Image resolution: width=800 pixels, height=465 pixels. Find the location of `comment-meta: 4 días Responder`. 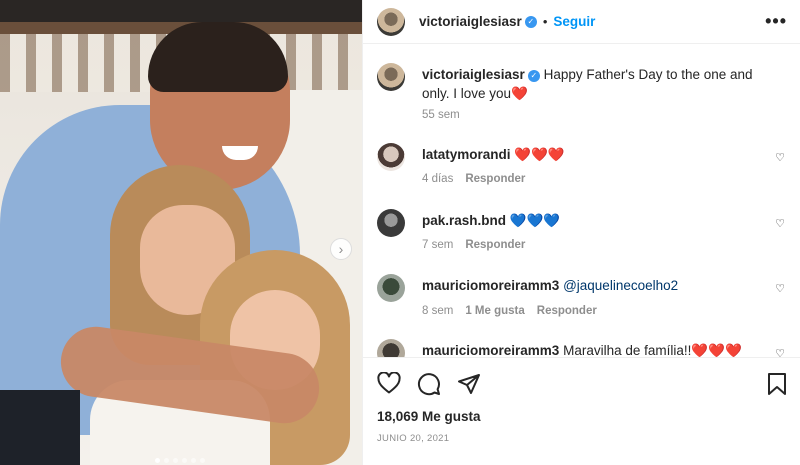

comment-meta: 4 días Responder is located at coordinates (473, 179).